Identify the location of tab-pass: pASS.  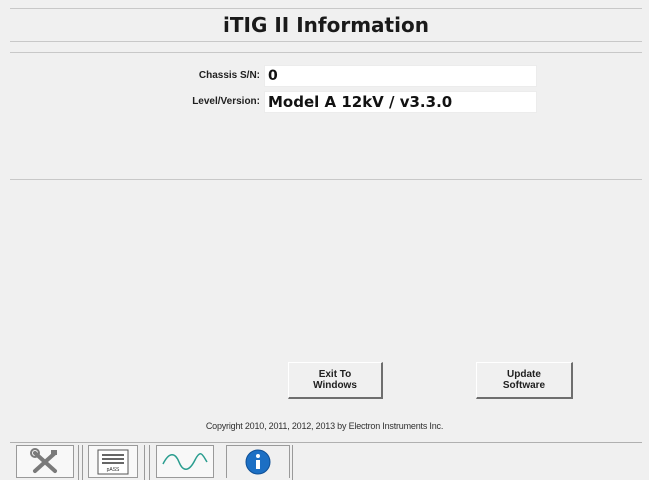
(113, 461).